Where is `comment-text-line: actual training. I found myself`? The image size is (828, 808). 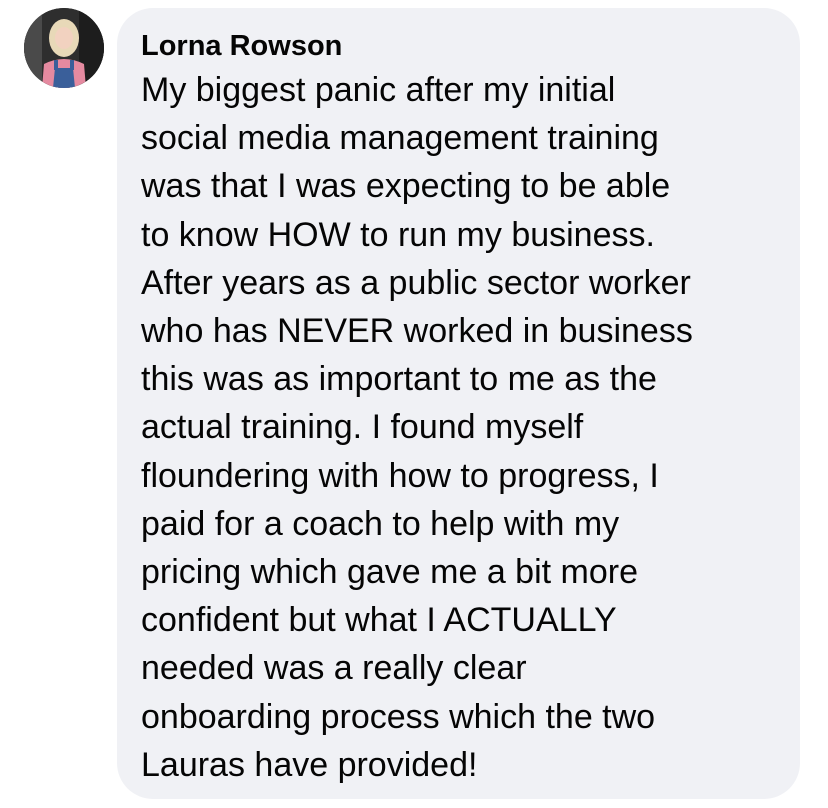 comment-text-line: actual training. I found myself is located at coordinates (362, 427).